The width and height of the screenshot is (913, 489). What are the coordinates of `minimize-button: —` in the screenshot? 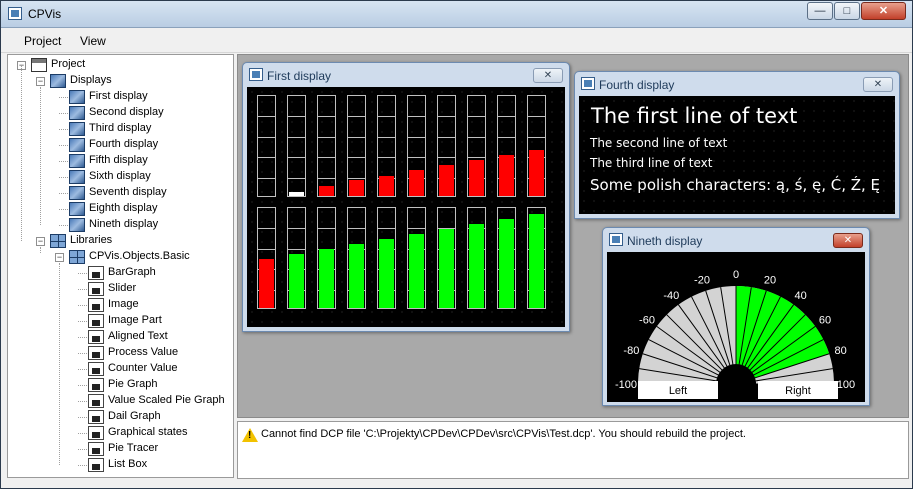 It's located at (820, 11).